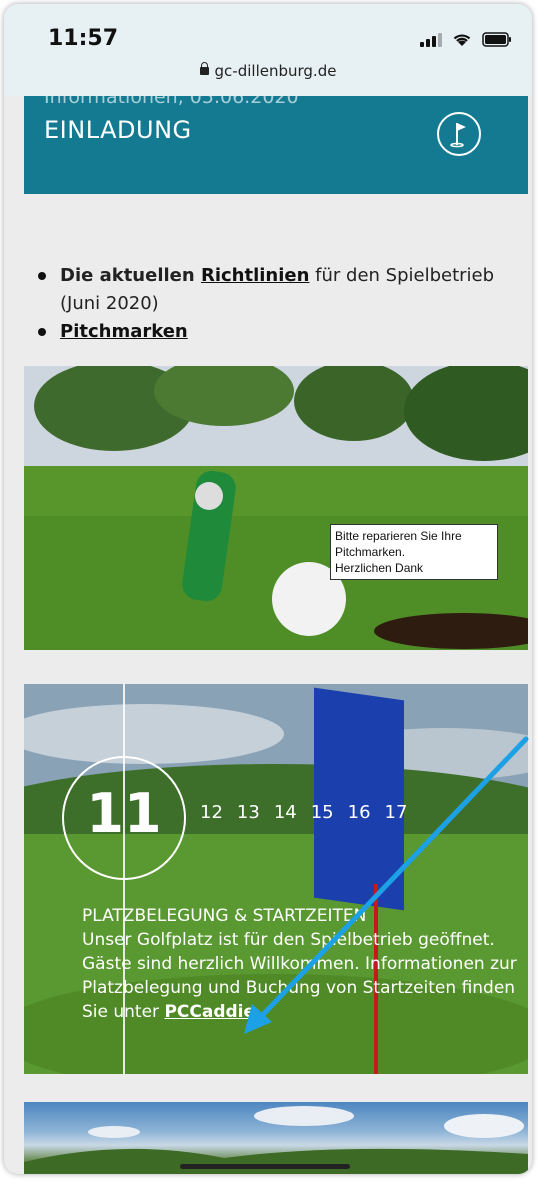 The image size is (541, 1181). I want to click on hole-number: 15, so click(322, 812).